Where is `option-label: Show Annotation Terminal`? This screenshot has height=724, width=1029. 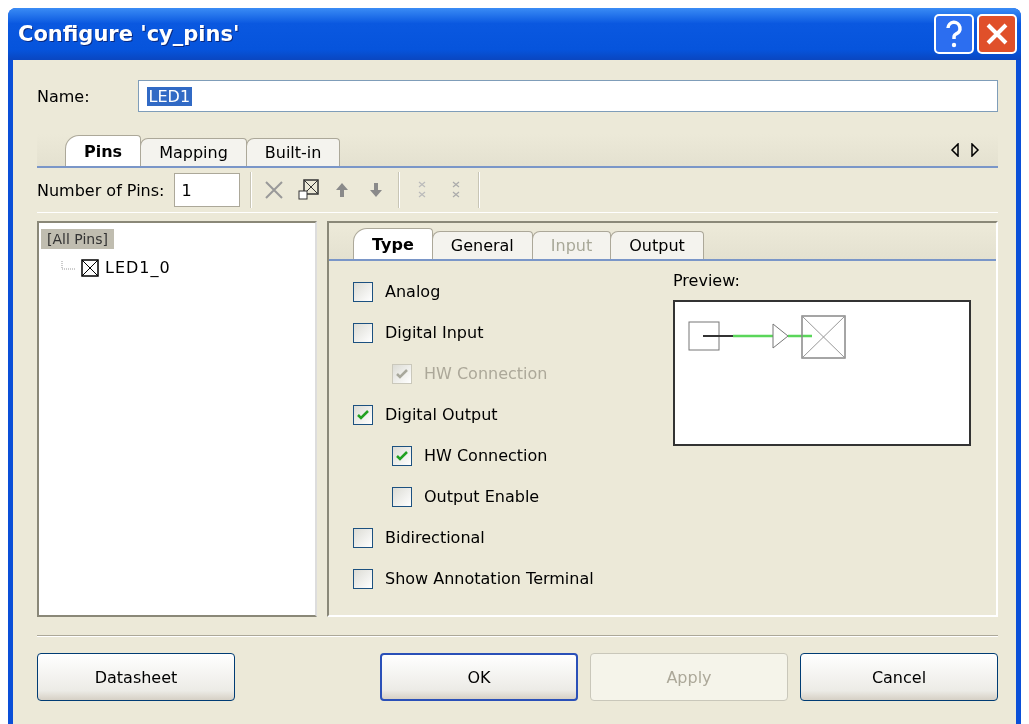
option-label: Show Annotation Terminal is located at coordinates (489, 578).